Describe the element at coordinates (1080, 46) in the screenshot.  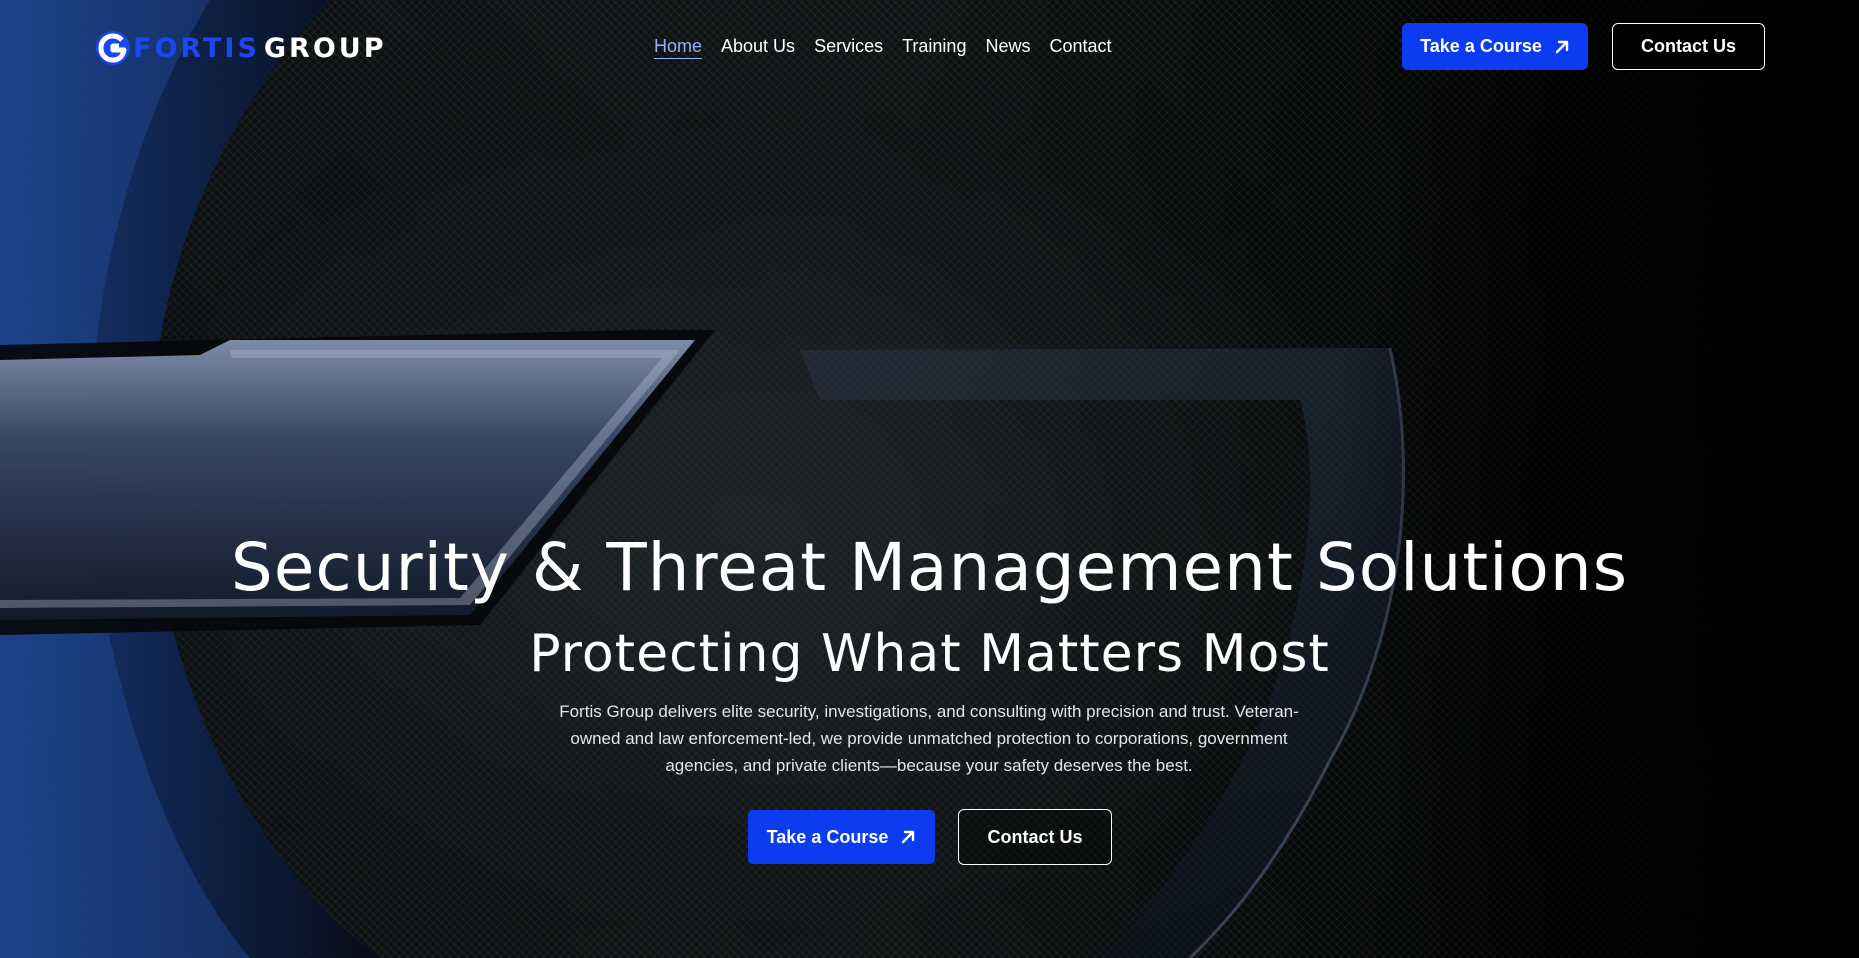
I see `nav-item-contact: Contact` at that location.